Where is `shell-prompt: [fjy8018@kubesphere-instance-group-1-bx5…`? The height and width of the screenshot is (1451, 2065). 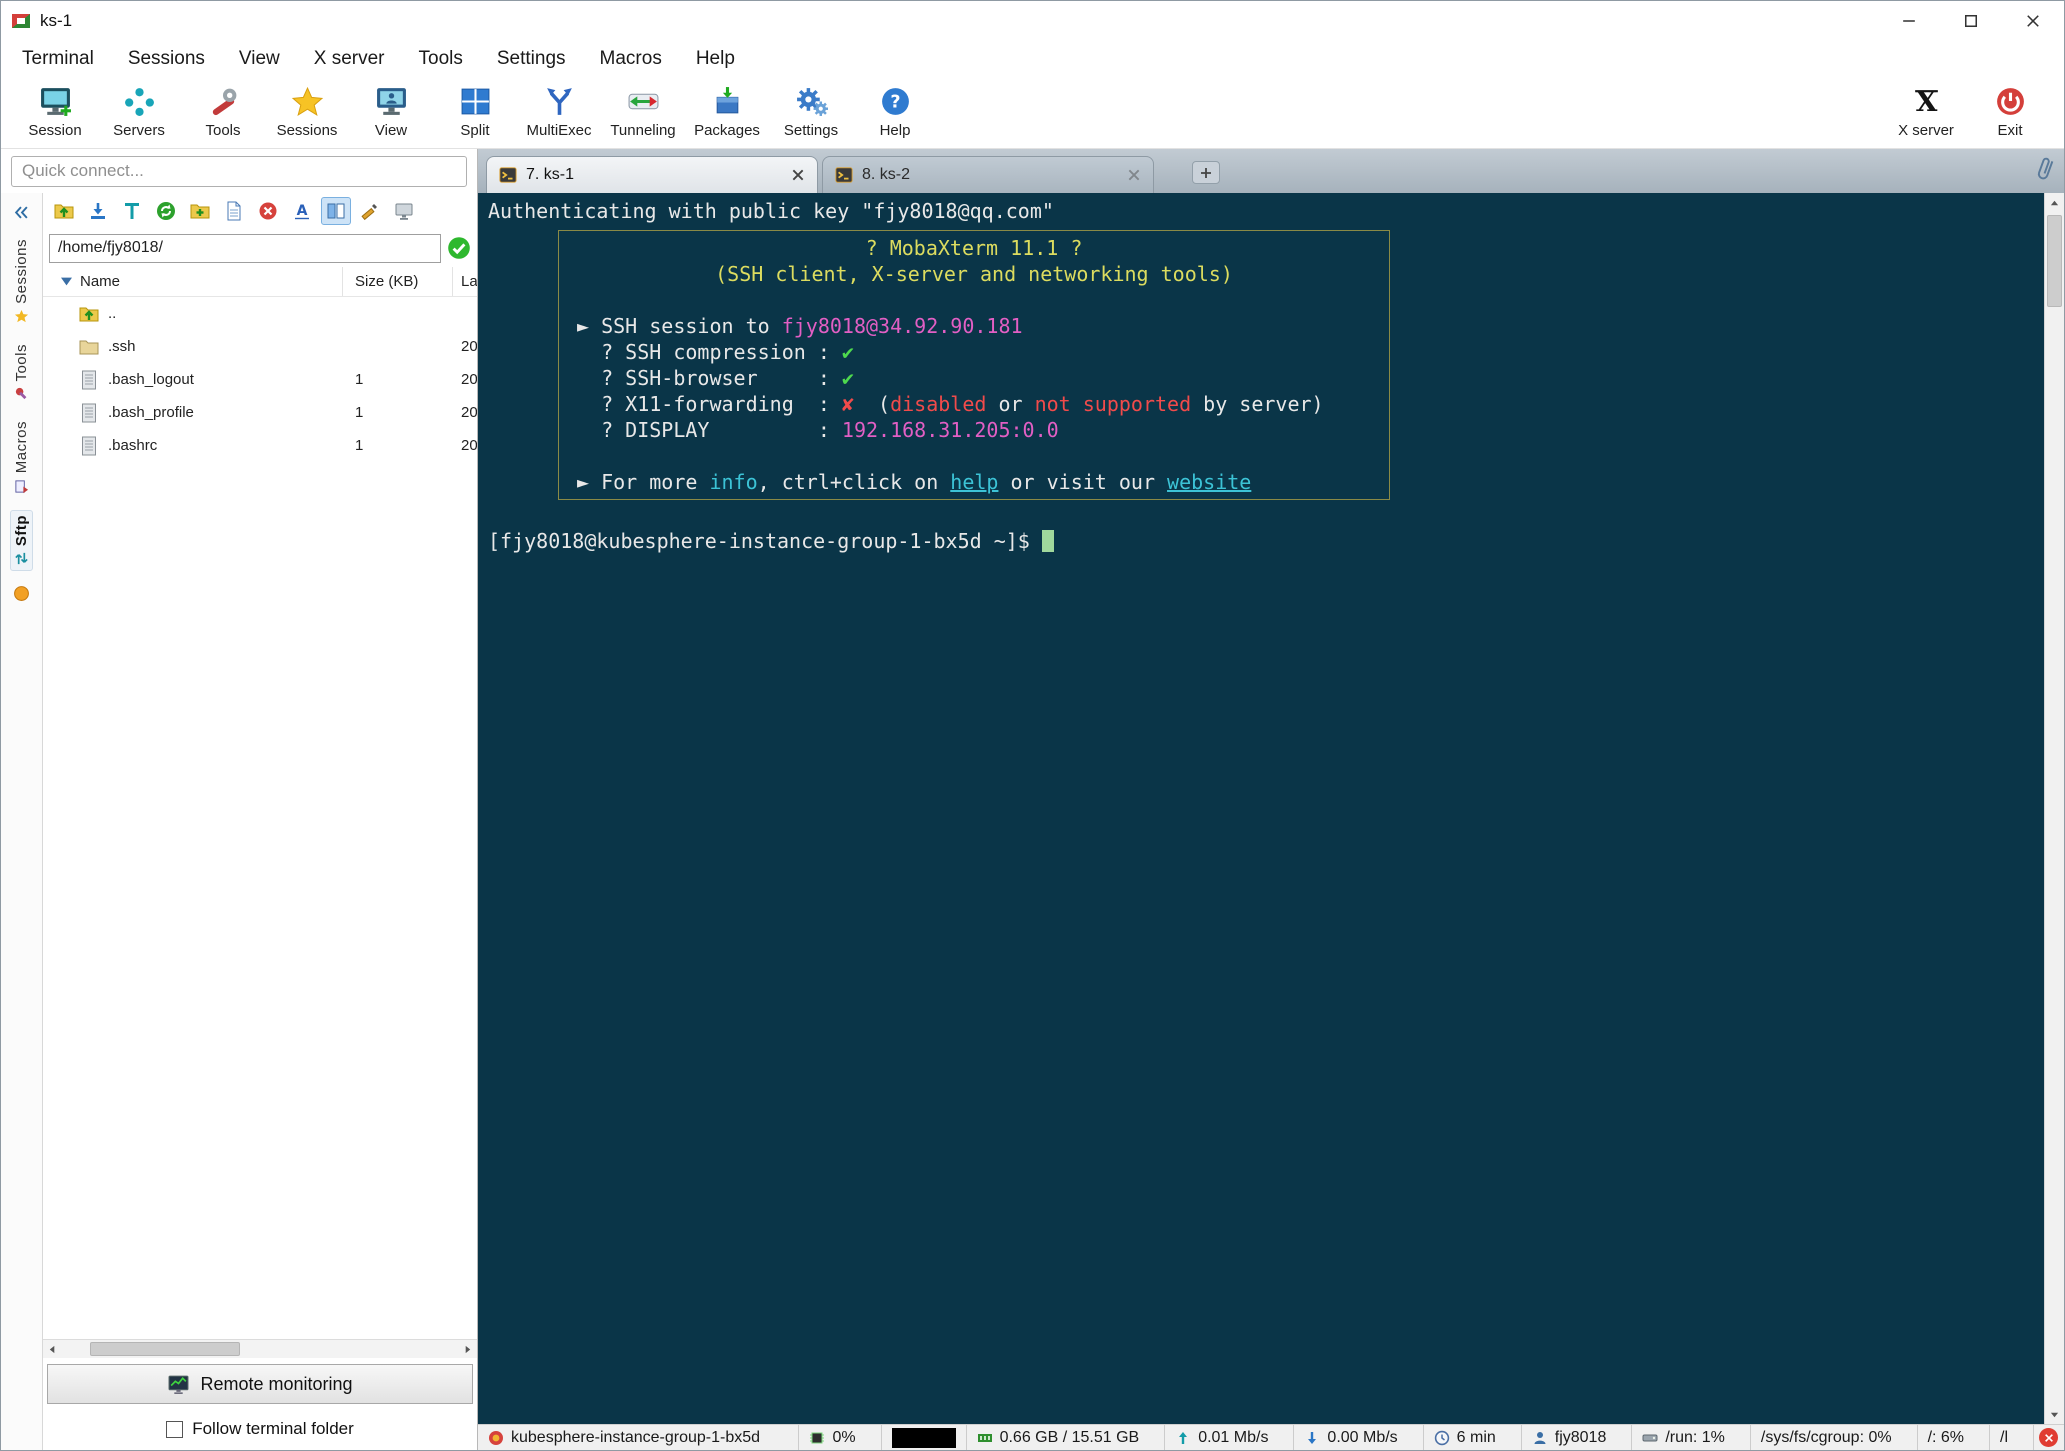 shell-prompt: [fjy8018@kubesphere-instance-group-1-bx5… is located at coordinates (759, 541).